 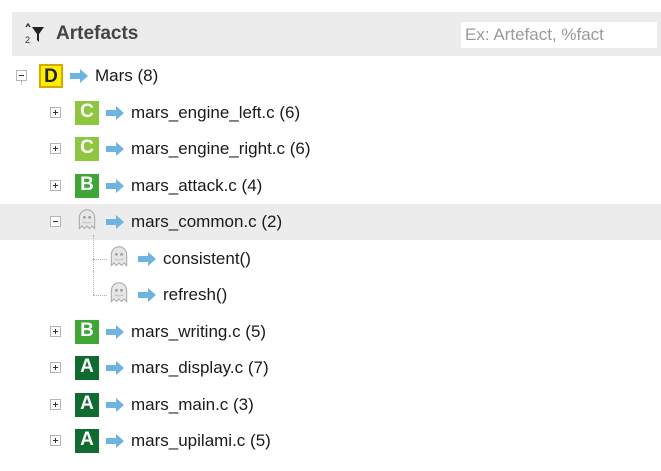 What do you see at coordinates (330, 222) in the screenshot?
I see `tree-row-child-3: mars_common.c (2)` at bounding box center [330, 222].